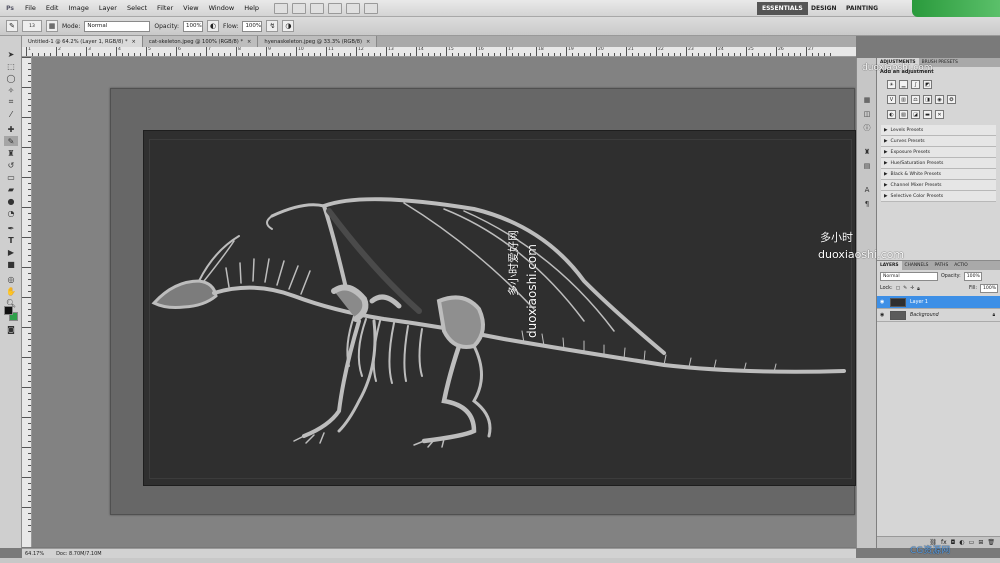 The width and height of the screenshot is (1000, 563). Describe the element at coordinates (11, 264) in the screenshot. I see `shape-tool-icon: ■` at that location.